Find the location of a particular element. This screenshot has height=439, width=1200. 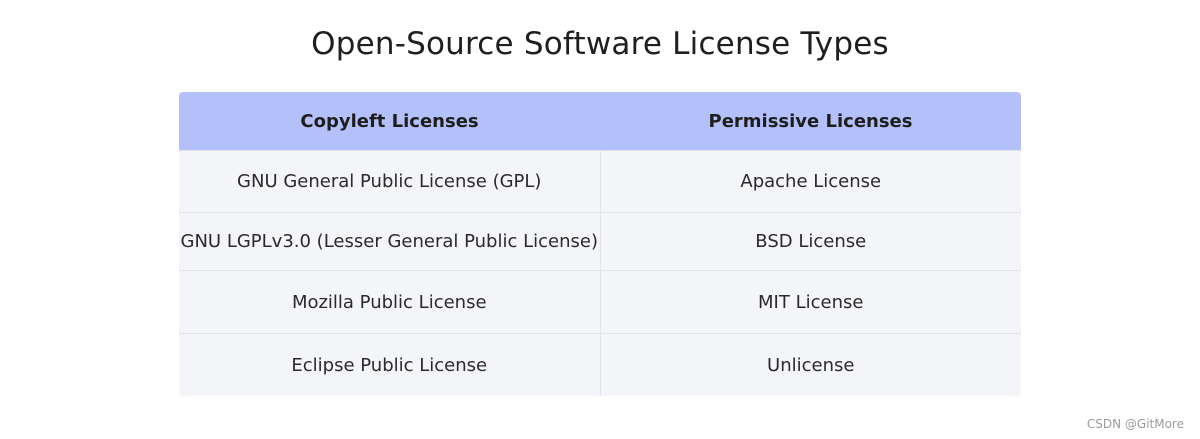

table-row: Eclipse Public License Unlicense is located at coordinates (600, 364).